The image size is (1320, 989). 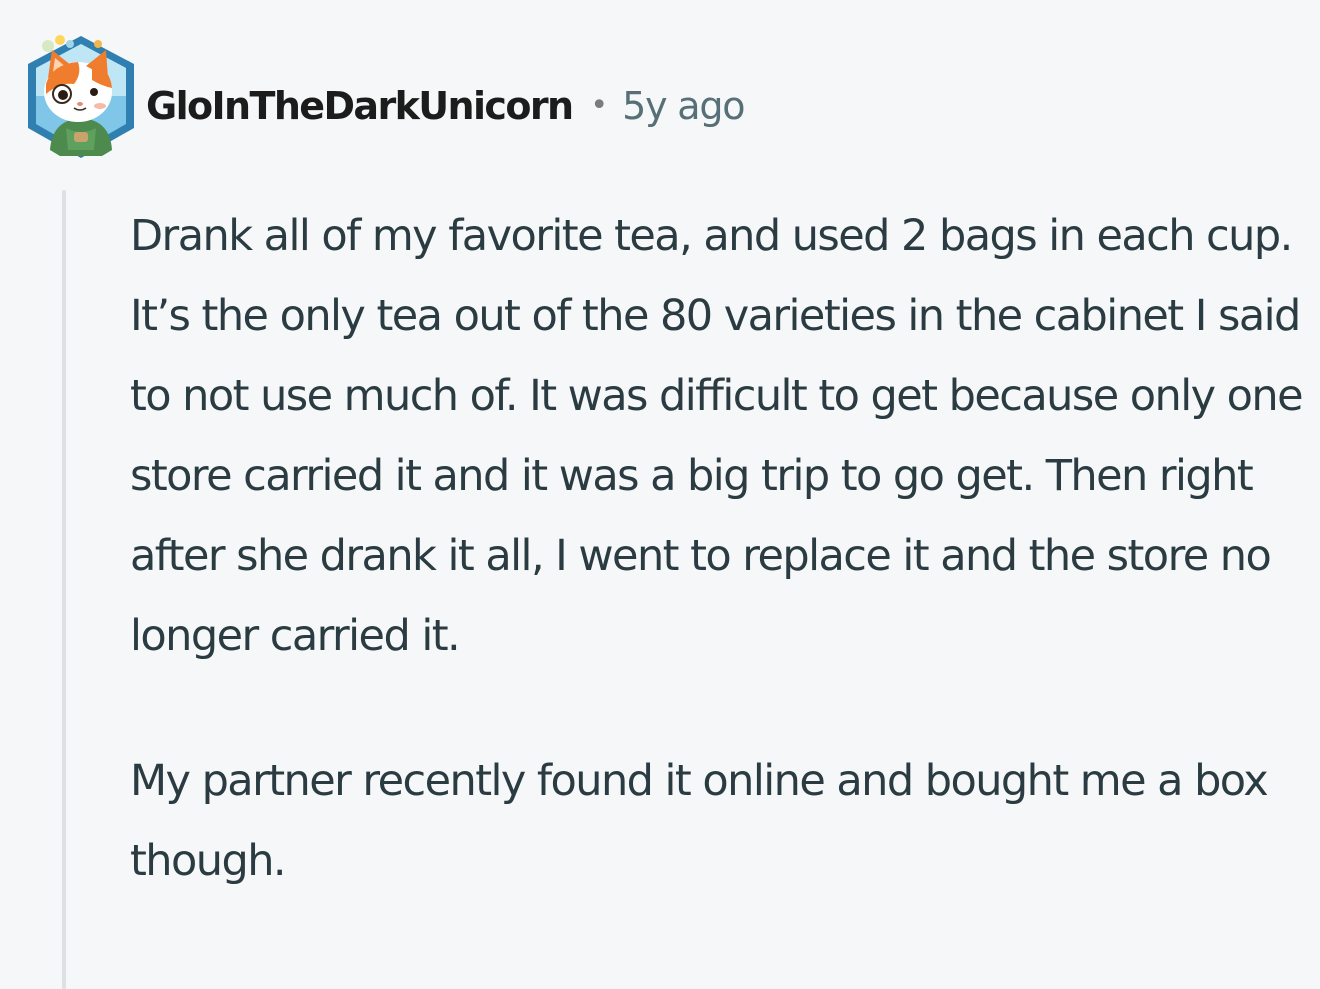 I want to click on comment-header: GloInTheDarkUnicorn • 5y ago, so click(x=446, y=106).